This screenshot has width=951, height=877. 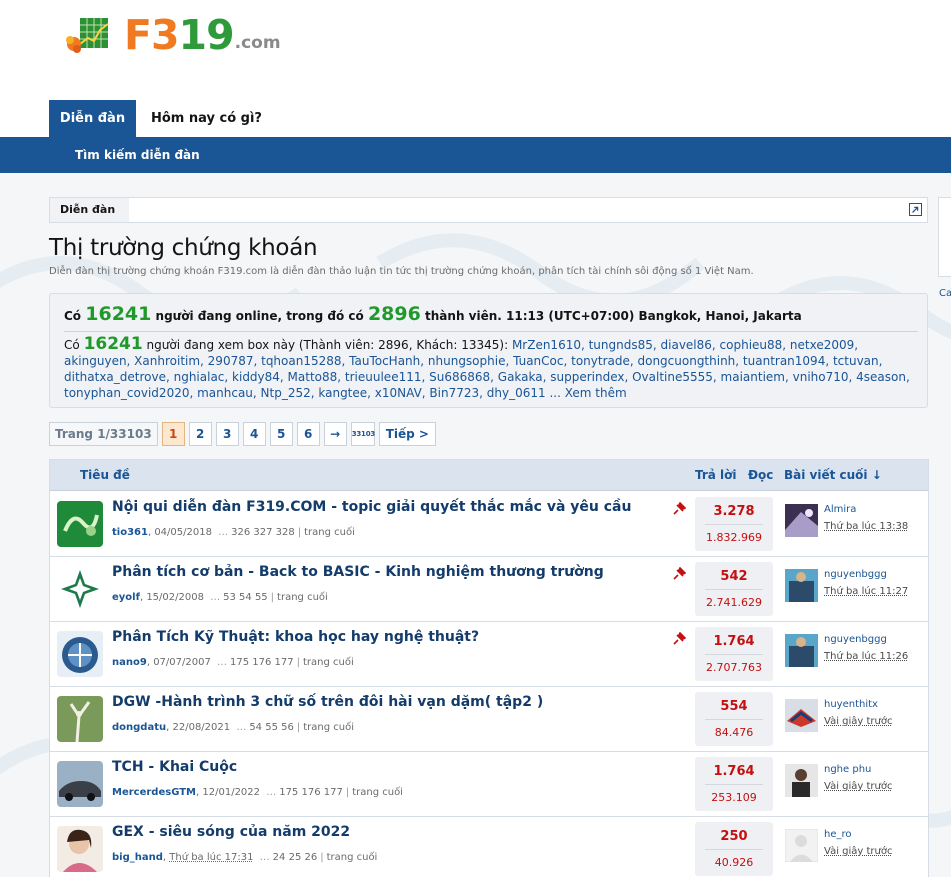 I want to click on thread-pages: 53 54 55, so click(x=245, y=597).